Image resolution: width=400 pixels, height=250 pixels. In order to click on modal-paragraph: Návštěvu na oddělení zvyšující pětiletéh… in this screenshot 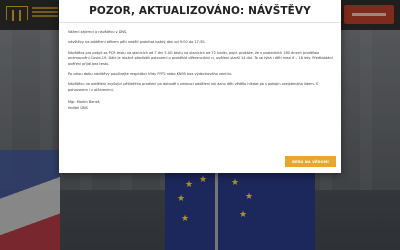, I will do `click(193, 87)`.